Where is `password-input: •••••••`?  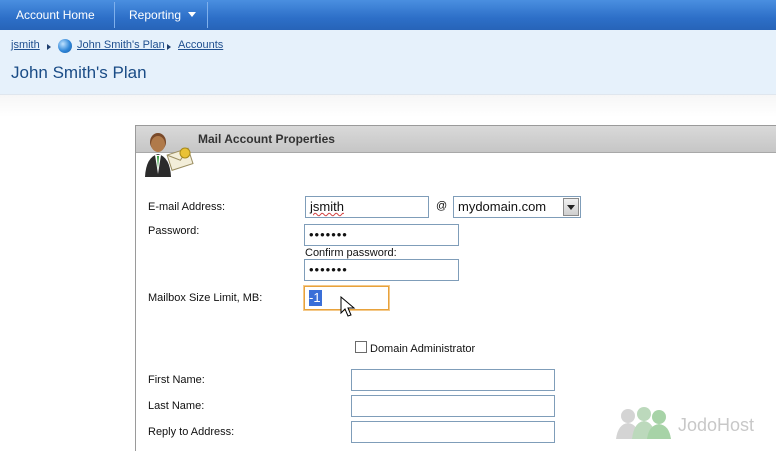 password-input: ••••••• is located at coordinates (381, 235).